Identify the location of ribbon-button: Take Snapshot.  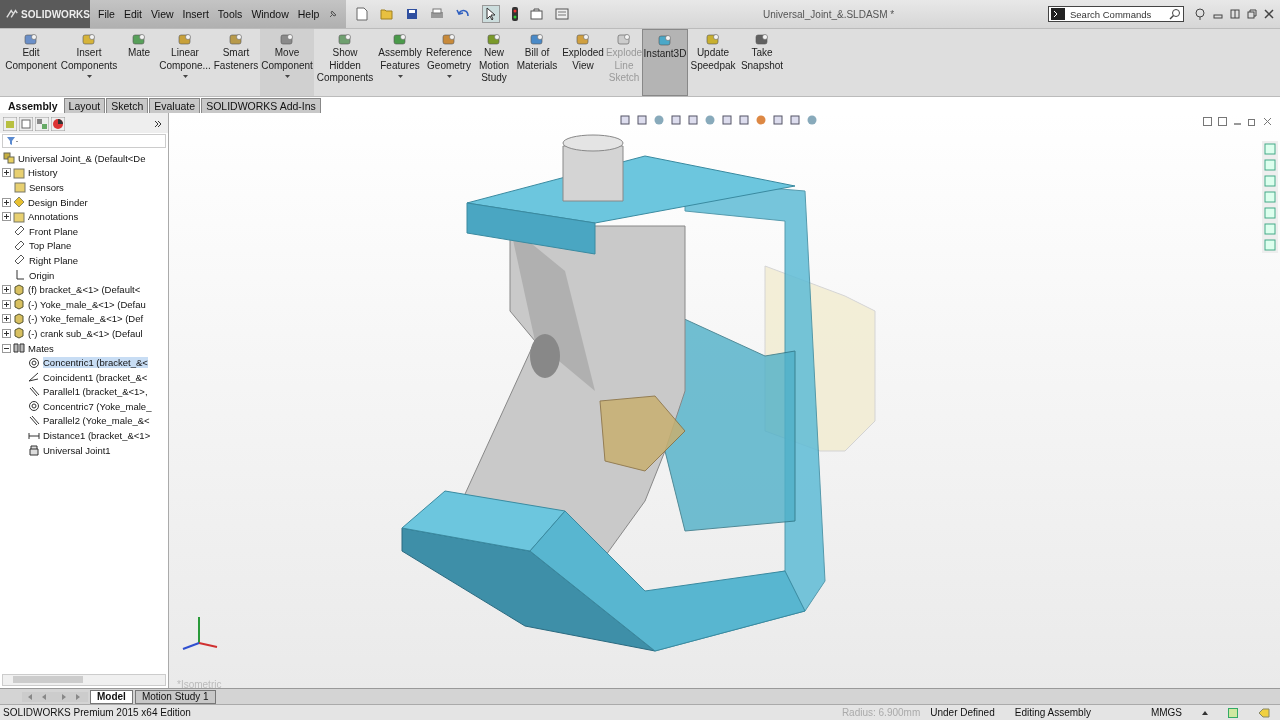
(762, 62).